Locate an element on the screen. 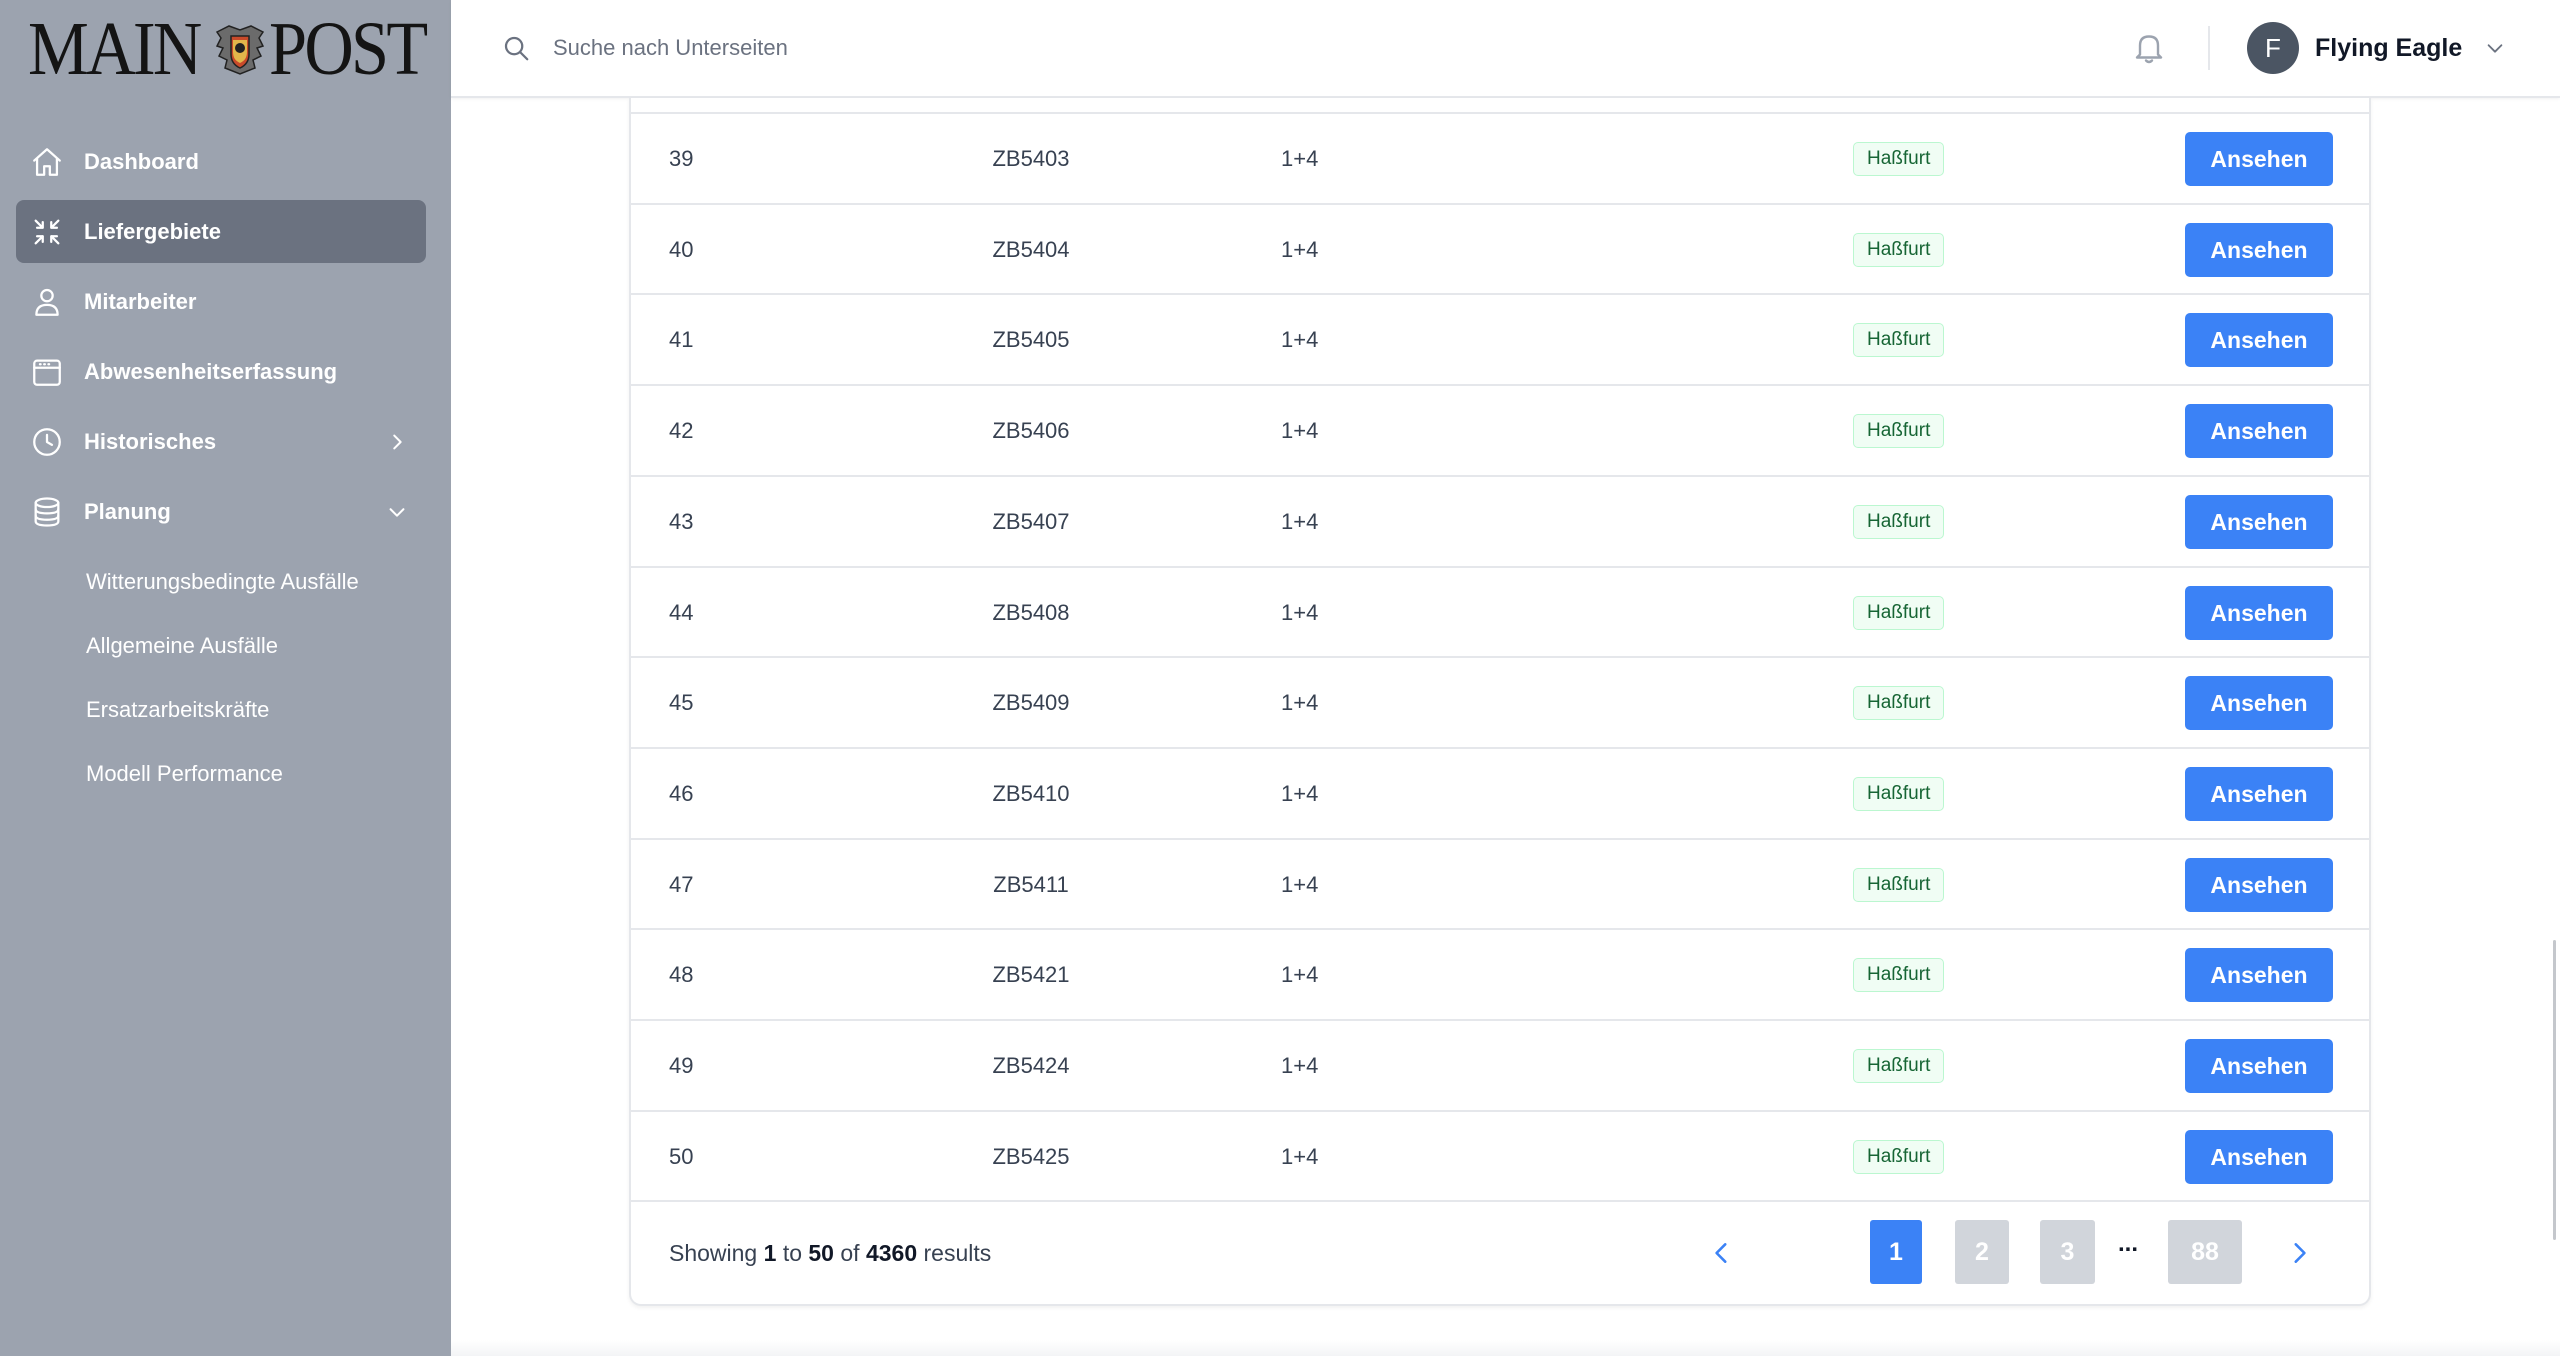 Image resolution: width=2560 pixels, height=1356 pixels. table-row: 39 ZB5403 1+4 Haßfurt Ansehen is located at coordinates (1500, 157).